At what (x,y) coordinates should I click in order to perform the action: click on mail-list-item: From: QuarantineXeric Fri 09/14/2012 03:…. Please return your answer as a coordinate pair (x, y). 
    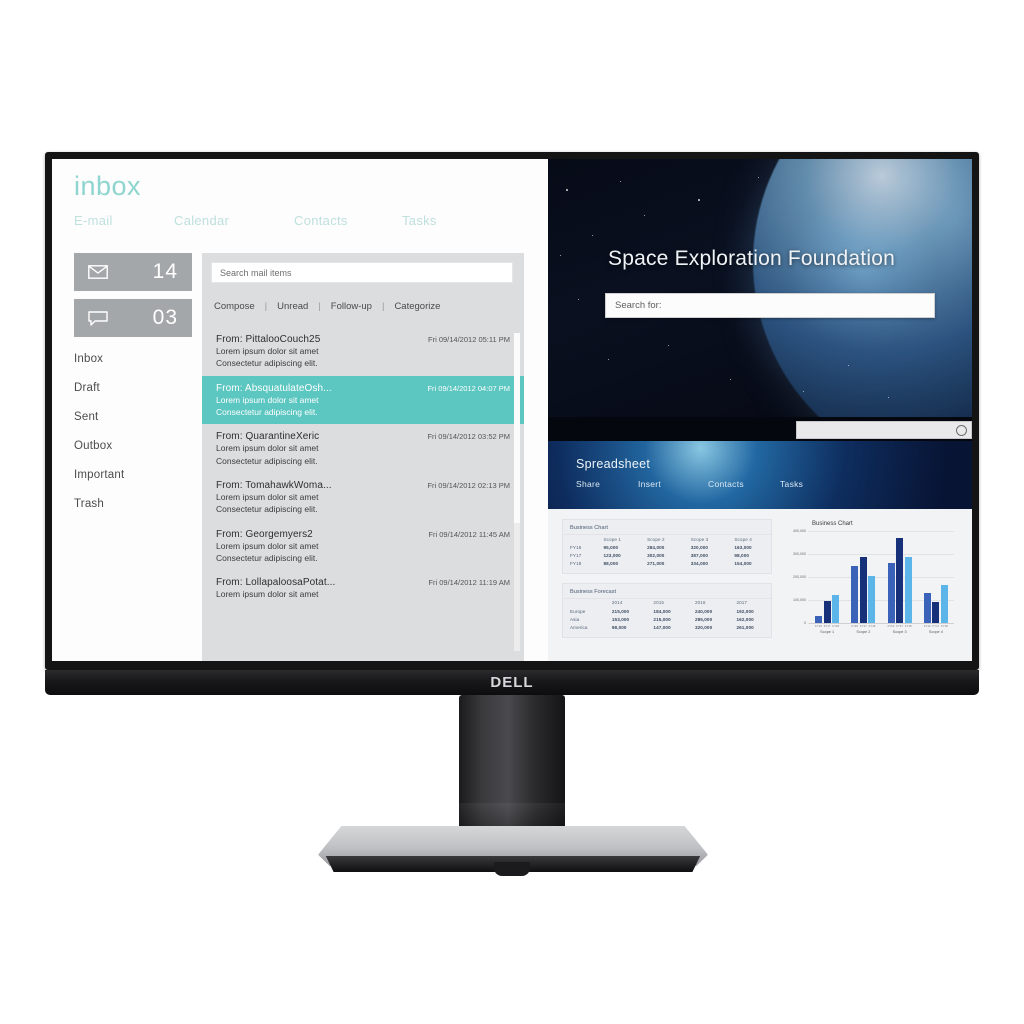
    Looking at the image, I should click on (363, 448).